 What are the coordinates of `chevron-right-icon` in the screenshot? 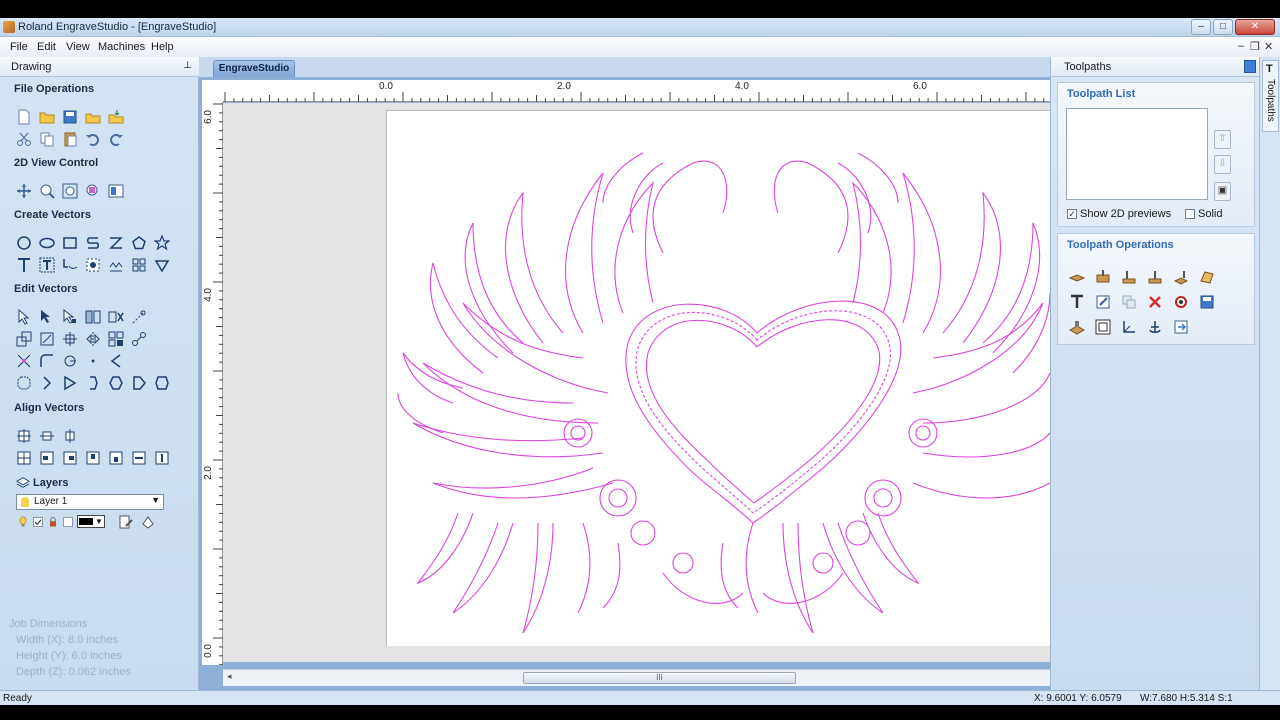 It's located at (46, 382).